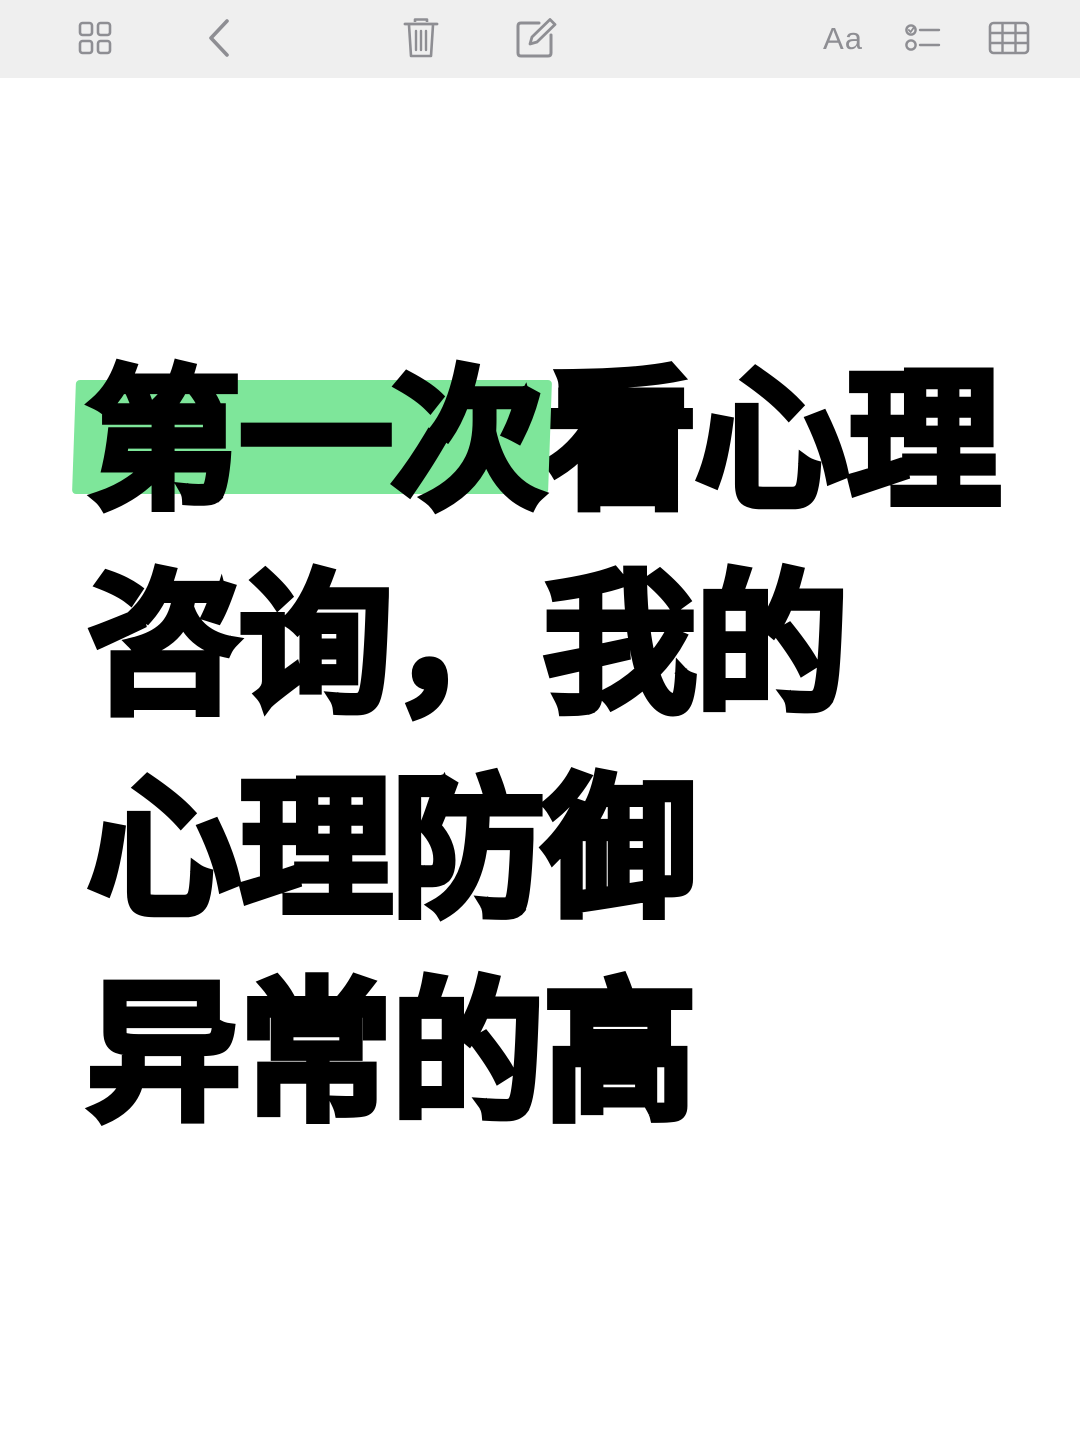 The height and width of the screenshot is (1440, 1080). I want to click on compose-button, so click(536, 38).